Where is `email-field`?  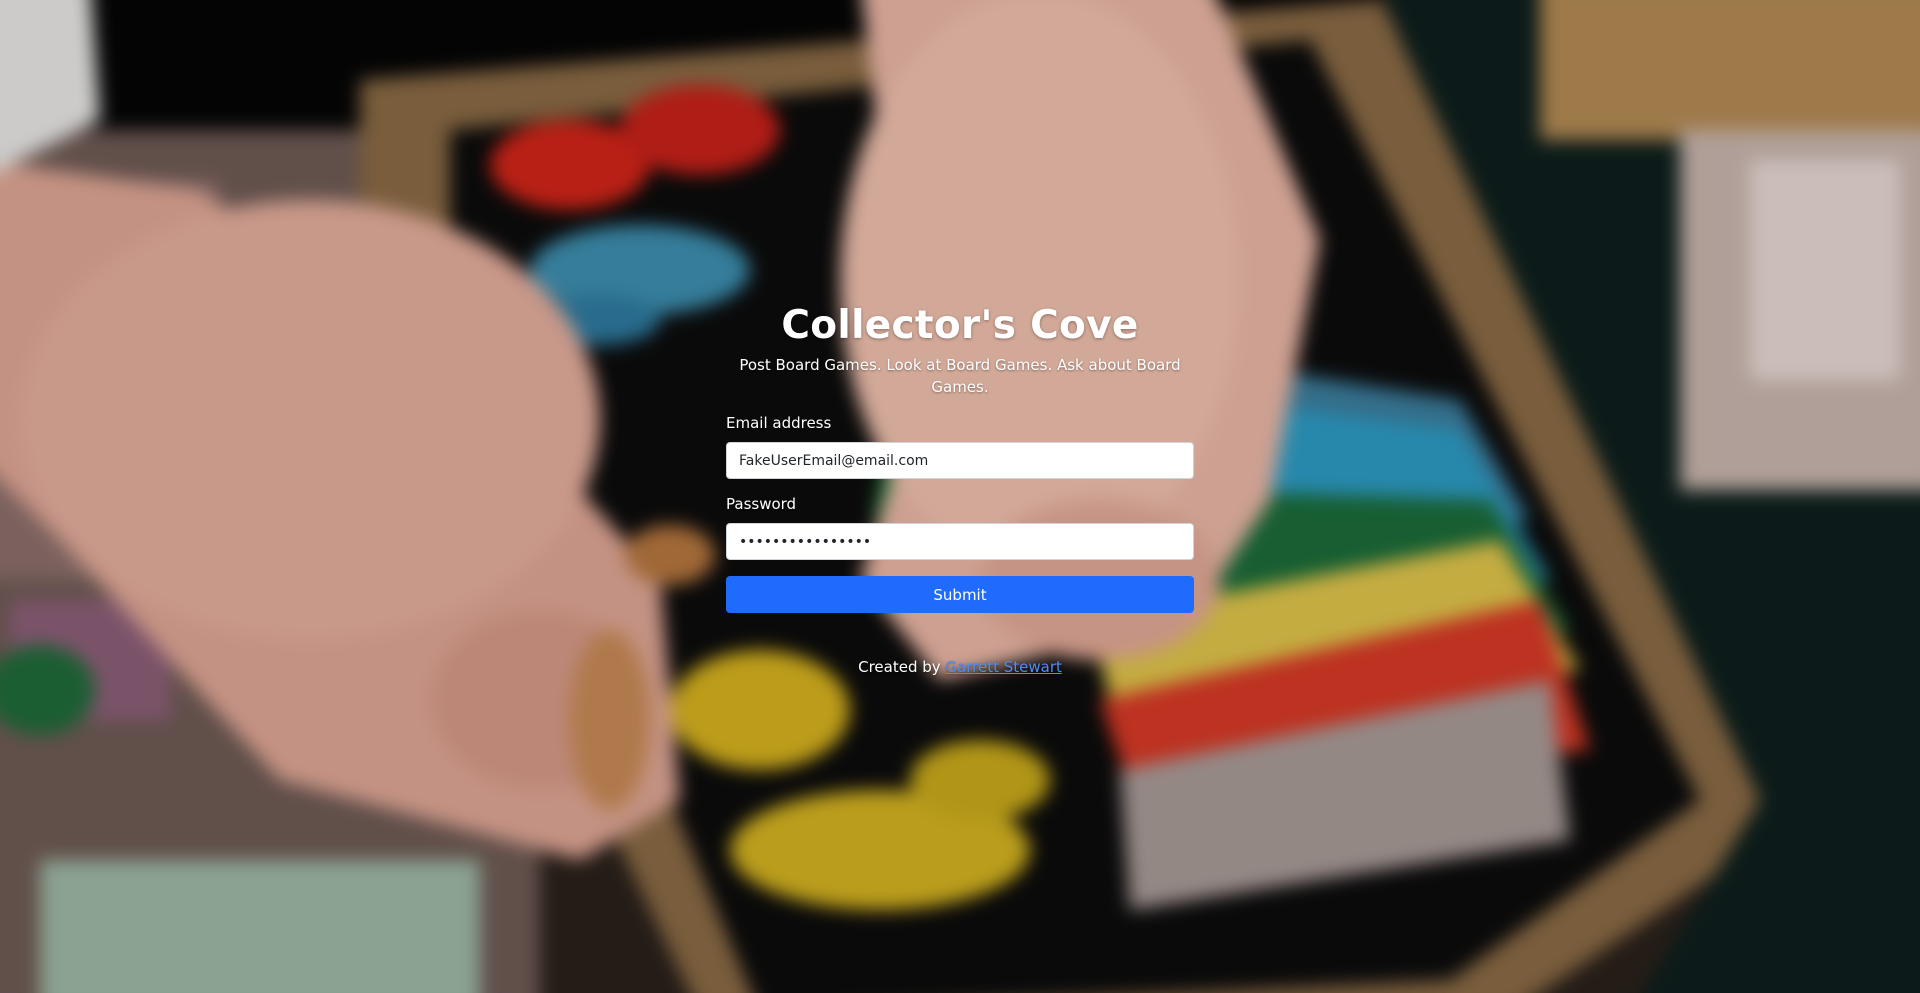 email-field is located at coordinates (960, 460).